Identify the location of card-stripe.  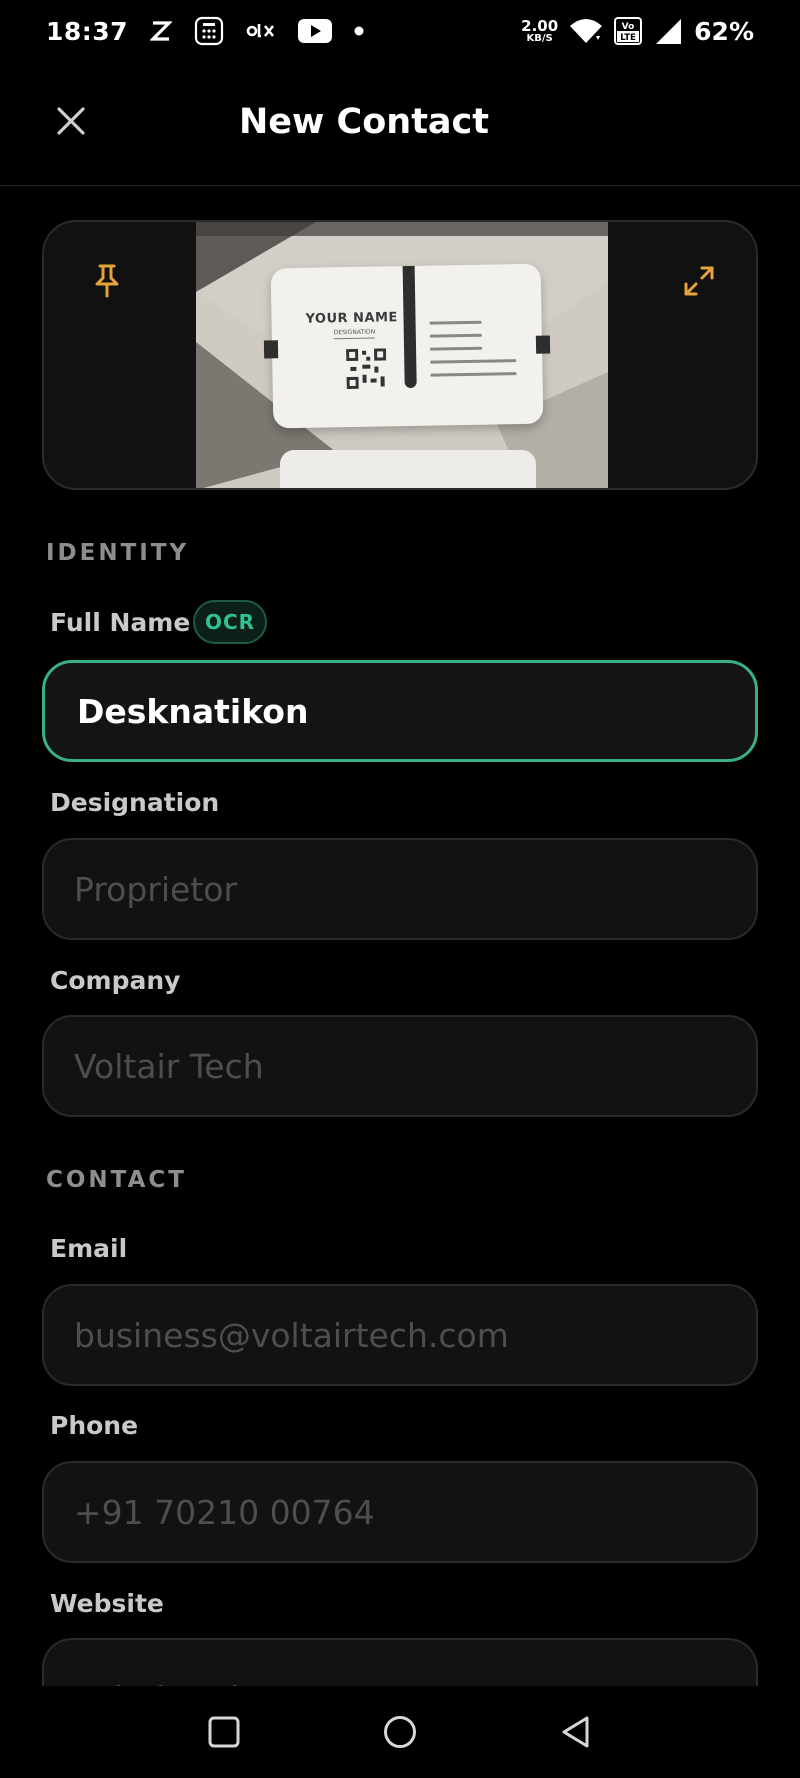
(409, 327).